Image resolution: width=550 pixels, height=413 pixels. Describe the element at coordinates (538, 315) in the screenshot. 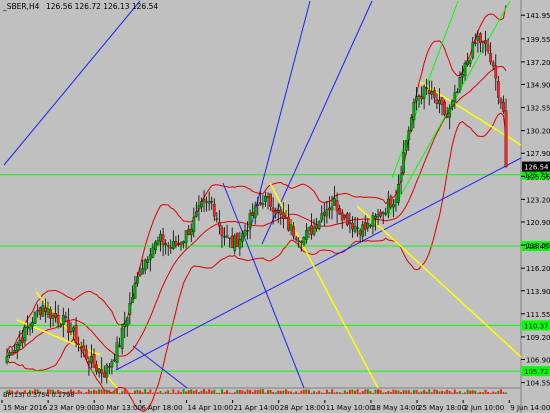

I see `price-tick-label: 111.55` at that location.